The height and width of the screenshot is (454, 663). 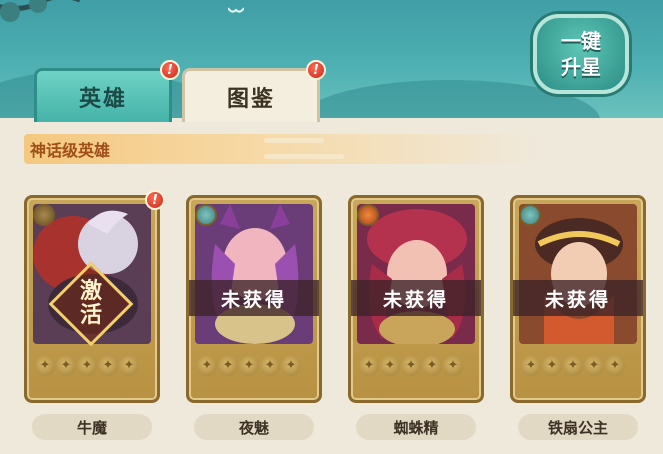 I want to click on tab-atlas: 图鉴, so click(x=251, y=95).